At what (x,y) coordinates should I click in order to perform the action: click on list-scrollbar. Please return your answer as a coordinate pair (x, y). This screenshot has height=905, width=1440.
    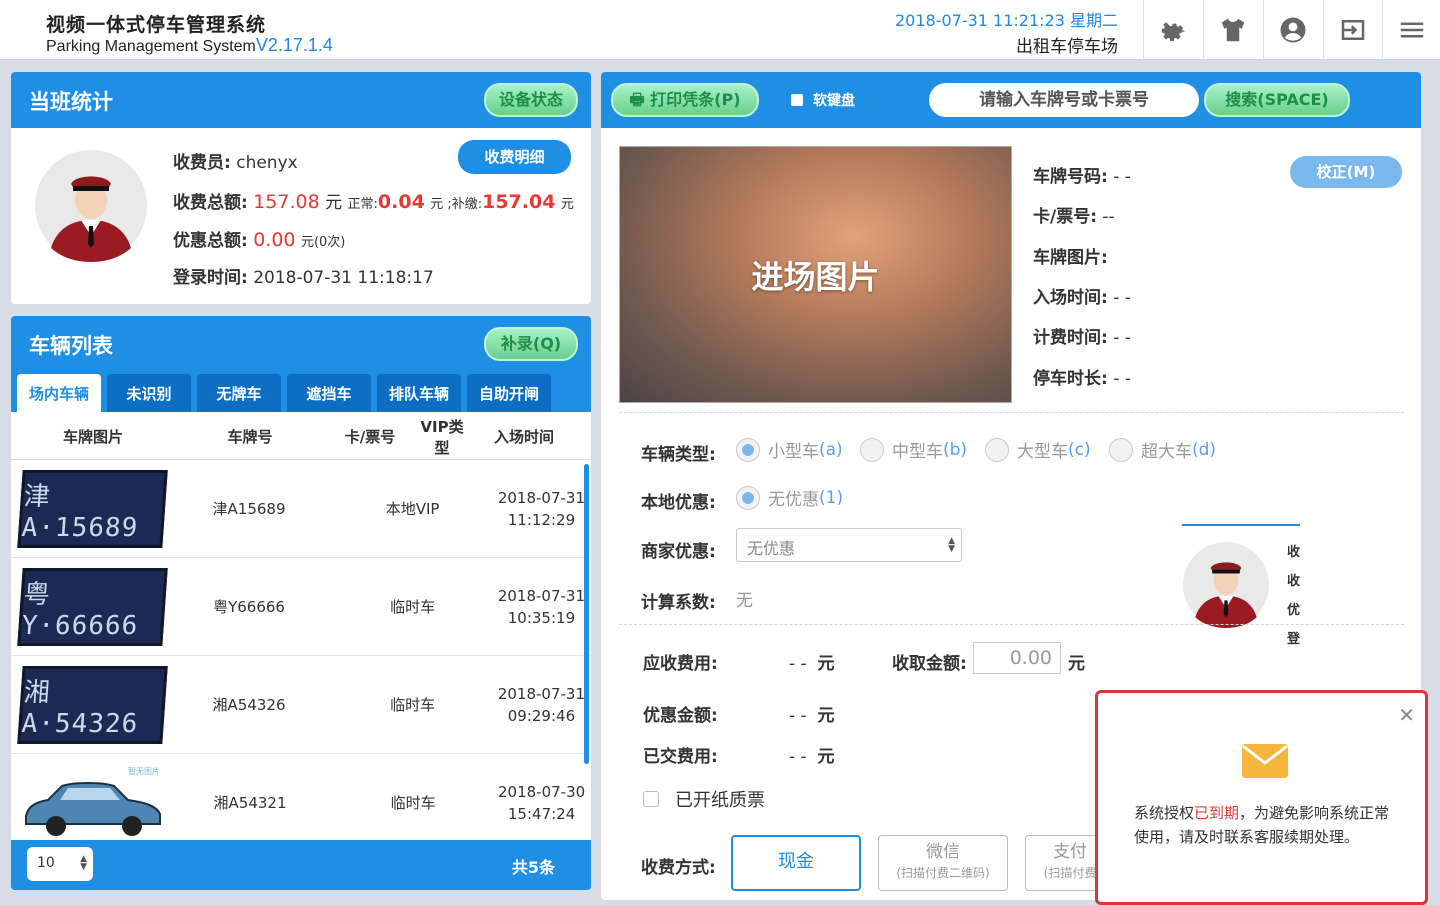
    Looking at the image, I should click on (586, 614).